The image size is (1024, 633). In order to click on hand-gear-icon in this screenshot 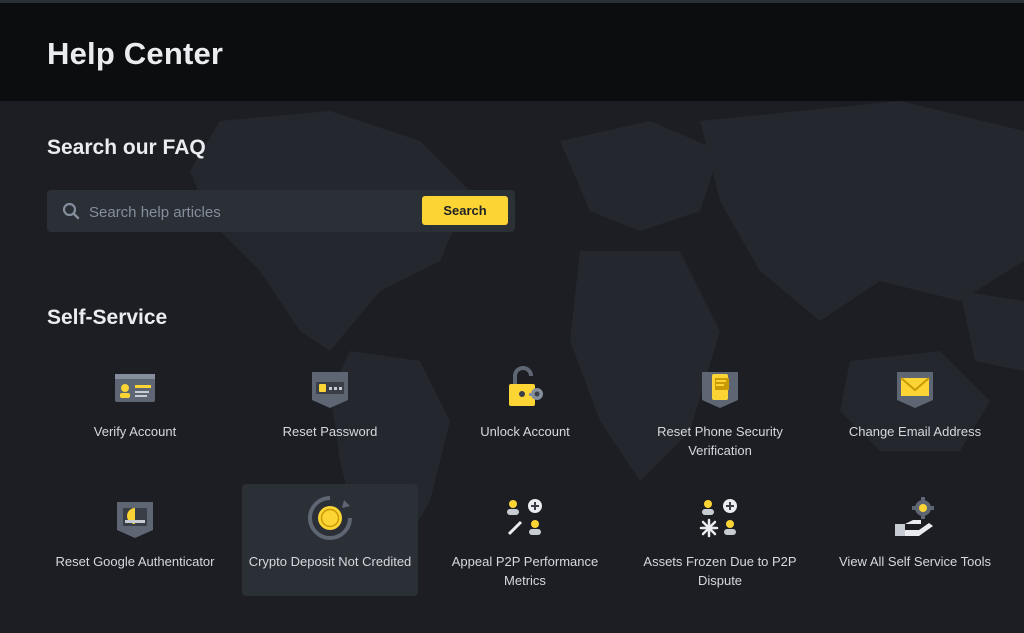, I will do `click(914, 516)`.